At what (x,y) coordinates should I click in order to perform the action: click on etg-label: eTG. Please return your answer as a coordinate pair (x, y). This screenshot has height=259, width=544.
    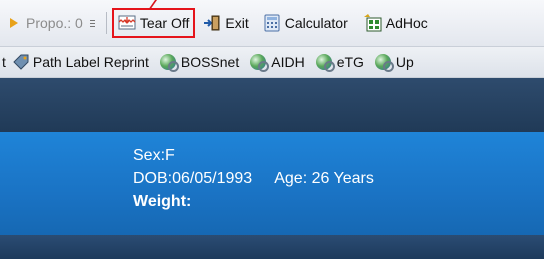
    Looking at the image, I should click on (350, 62).